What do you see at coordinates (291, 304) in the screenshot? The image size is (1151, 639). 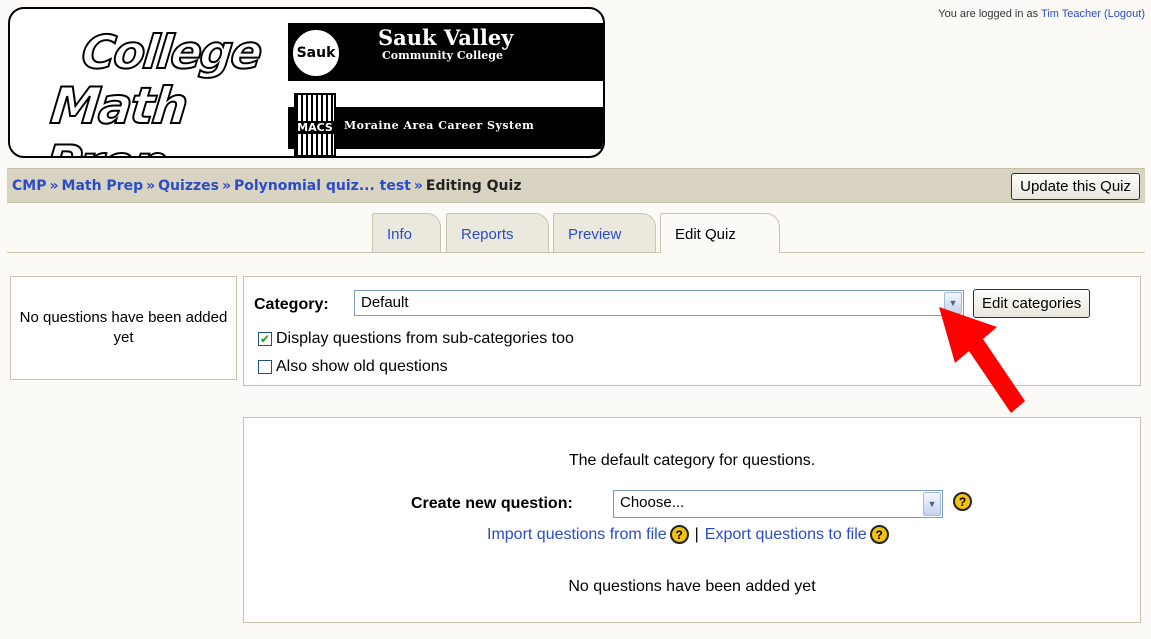 I see `category-label: Category:` at bounding box center [291, 304].